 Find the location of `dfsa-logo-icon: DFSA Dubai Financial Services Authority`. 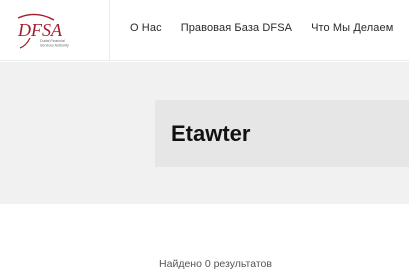

dfsa-logo-icon: DFSA Dubai Financial Services Authority is located at coordinates (43, 31).